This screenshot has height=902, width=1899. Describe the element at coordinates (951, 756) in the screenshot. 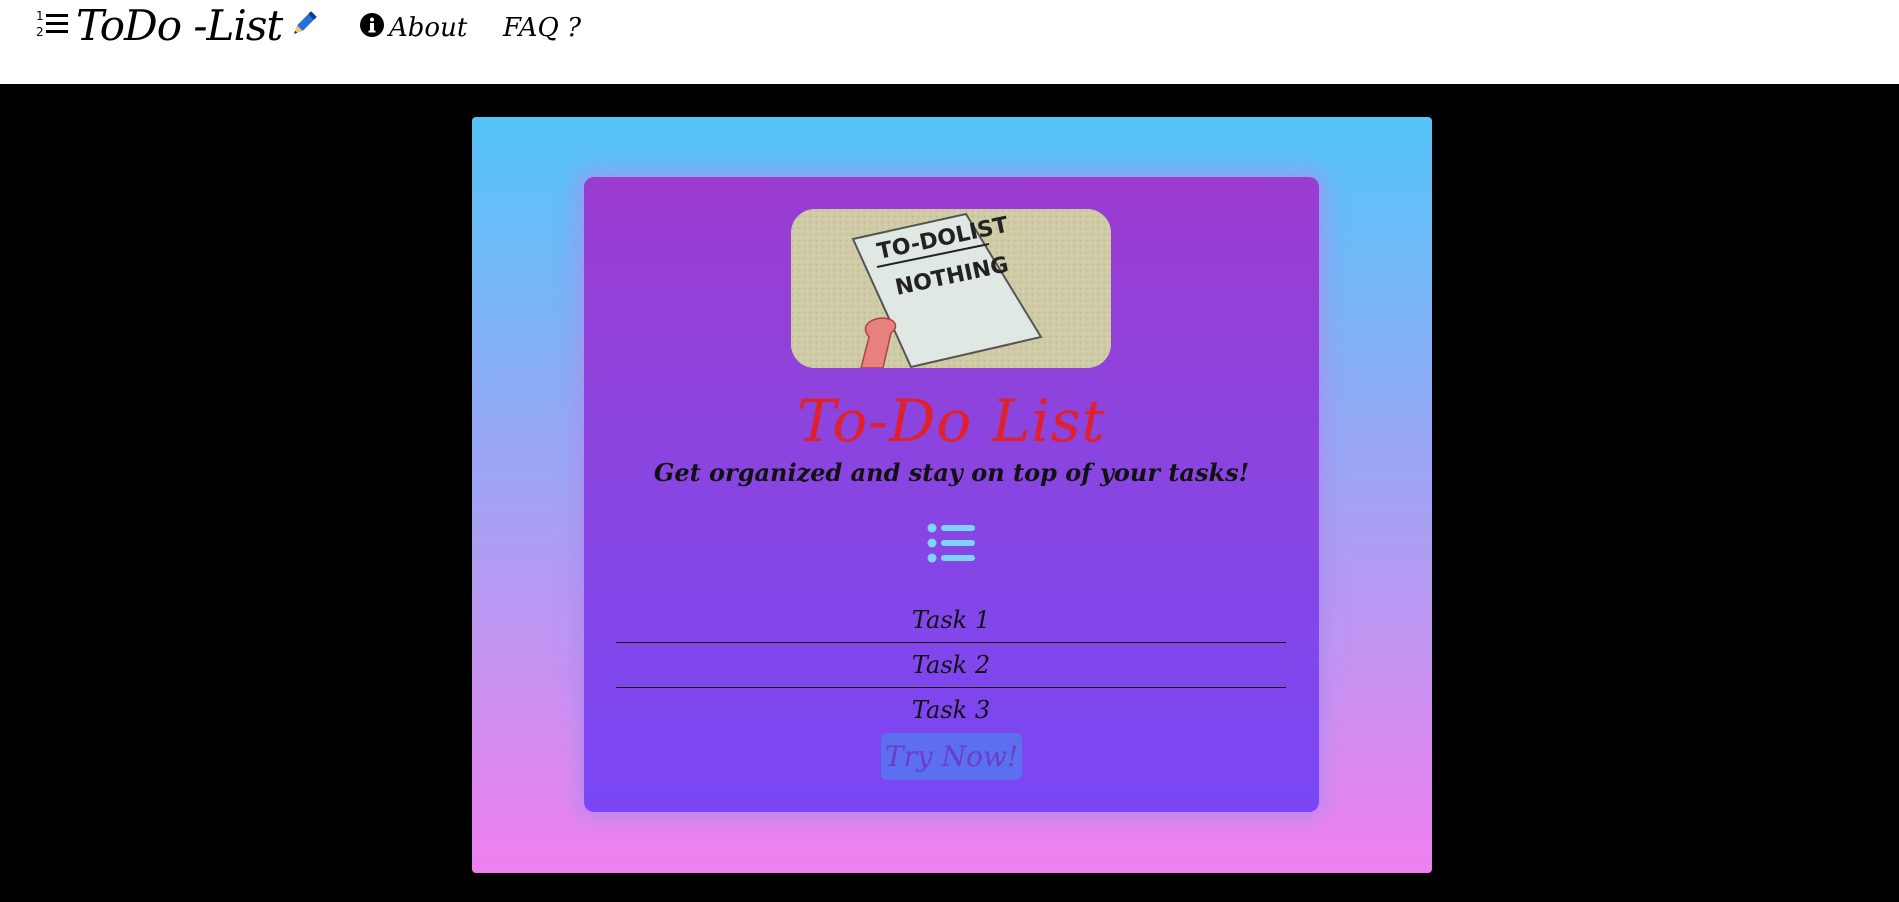

I see `try-now-button: Try Now!` at that location.